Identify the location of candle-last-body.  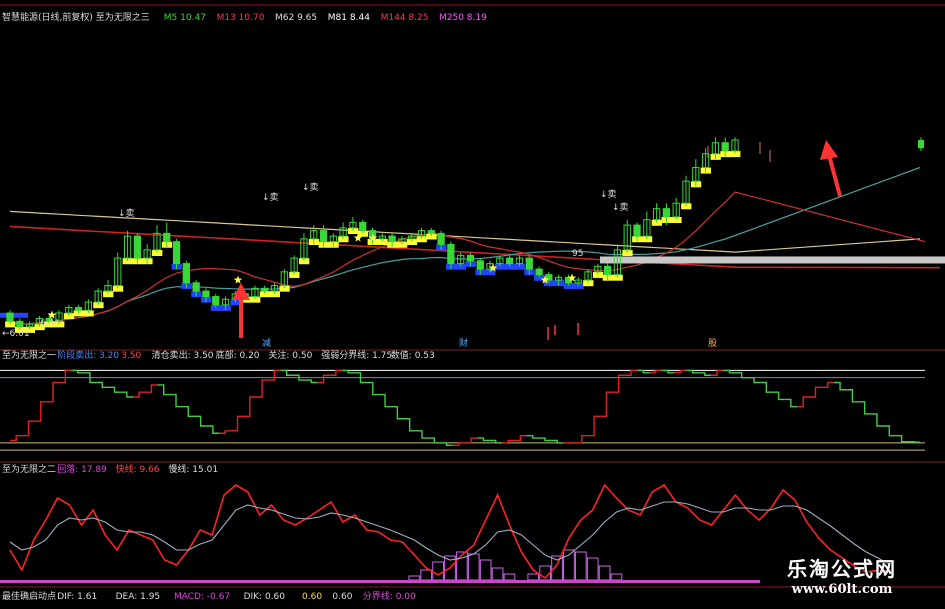
(921, 144).